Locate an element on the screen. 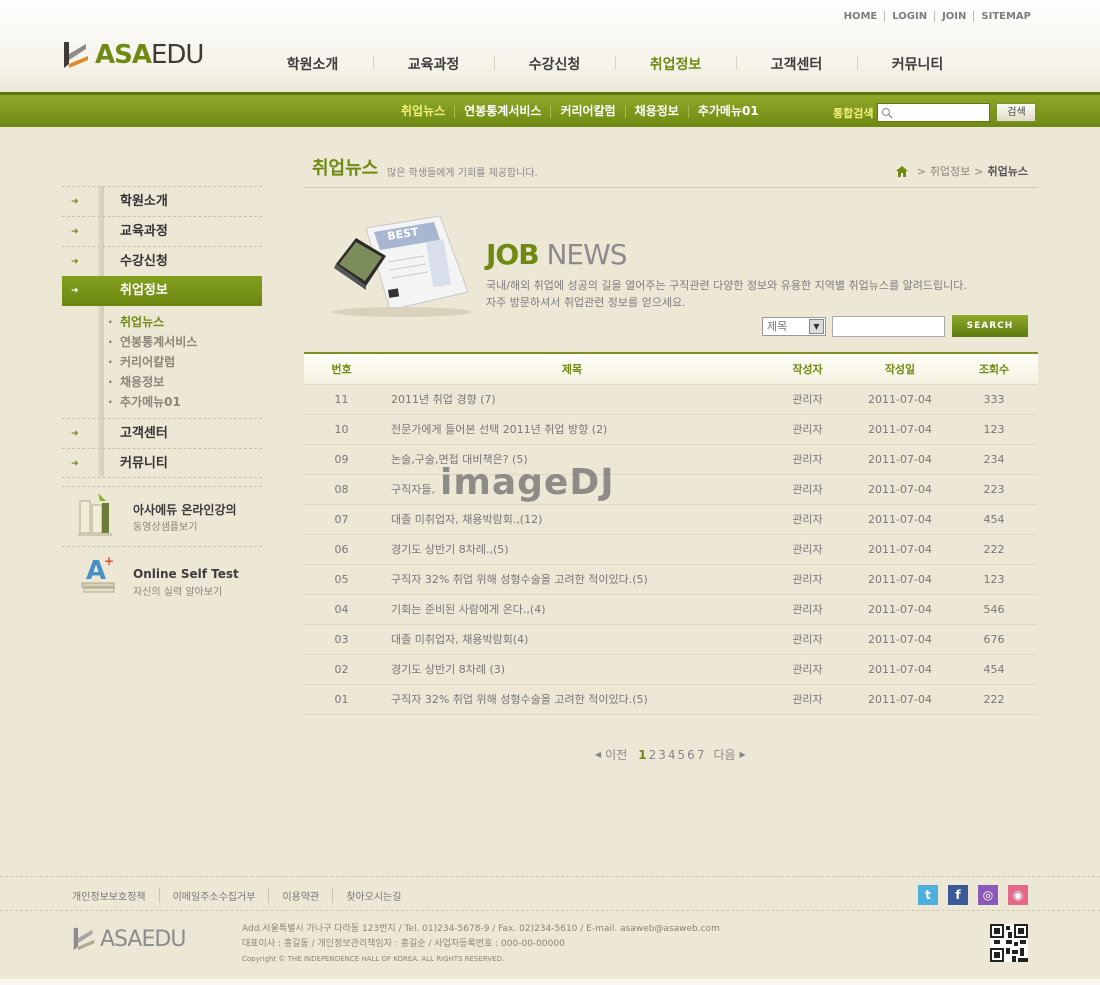  row-number: 11 is located at coordinates (341, 399).